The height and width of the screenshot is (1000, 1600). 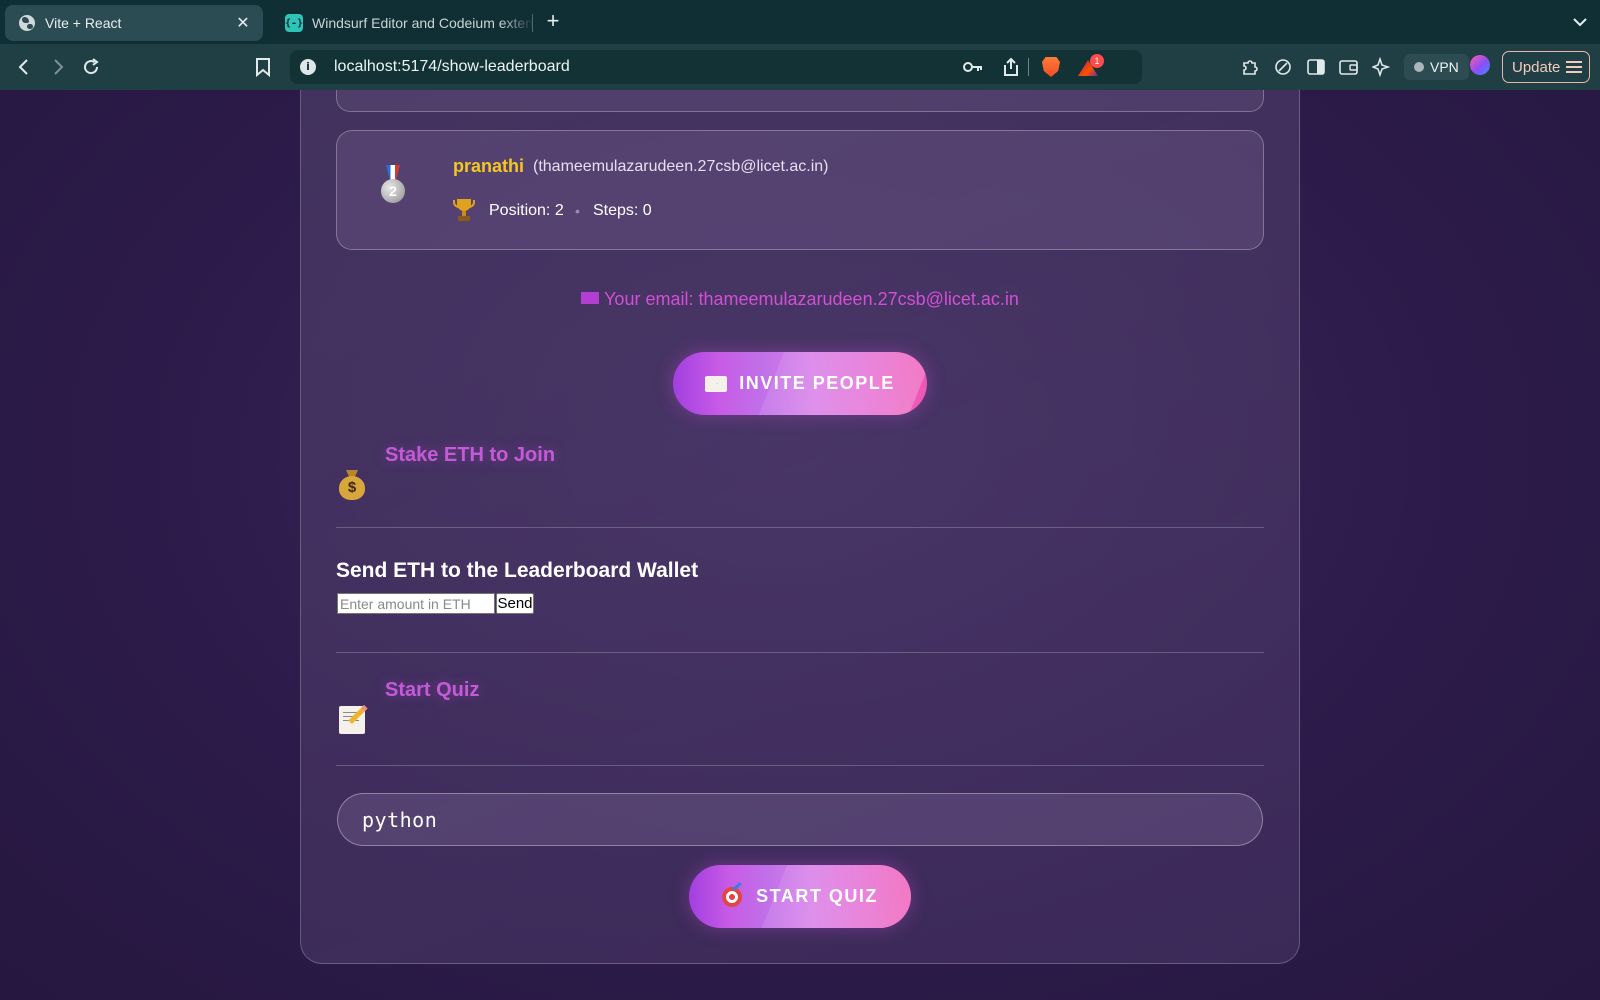 I want to click on player-name: pranathi, so click(x=489, y=166).